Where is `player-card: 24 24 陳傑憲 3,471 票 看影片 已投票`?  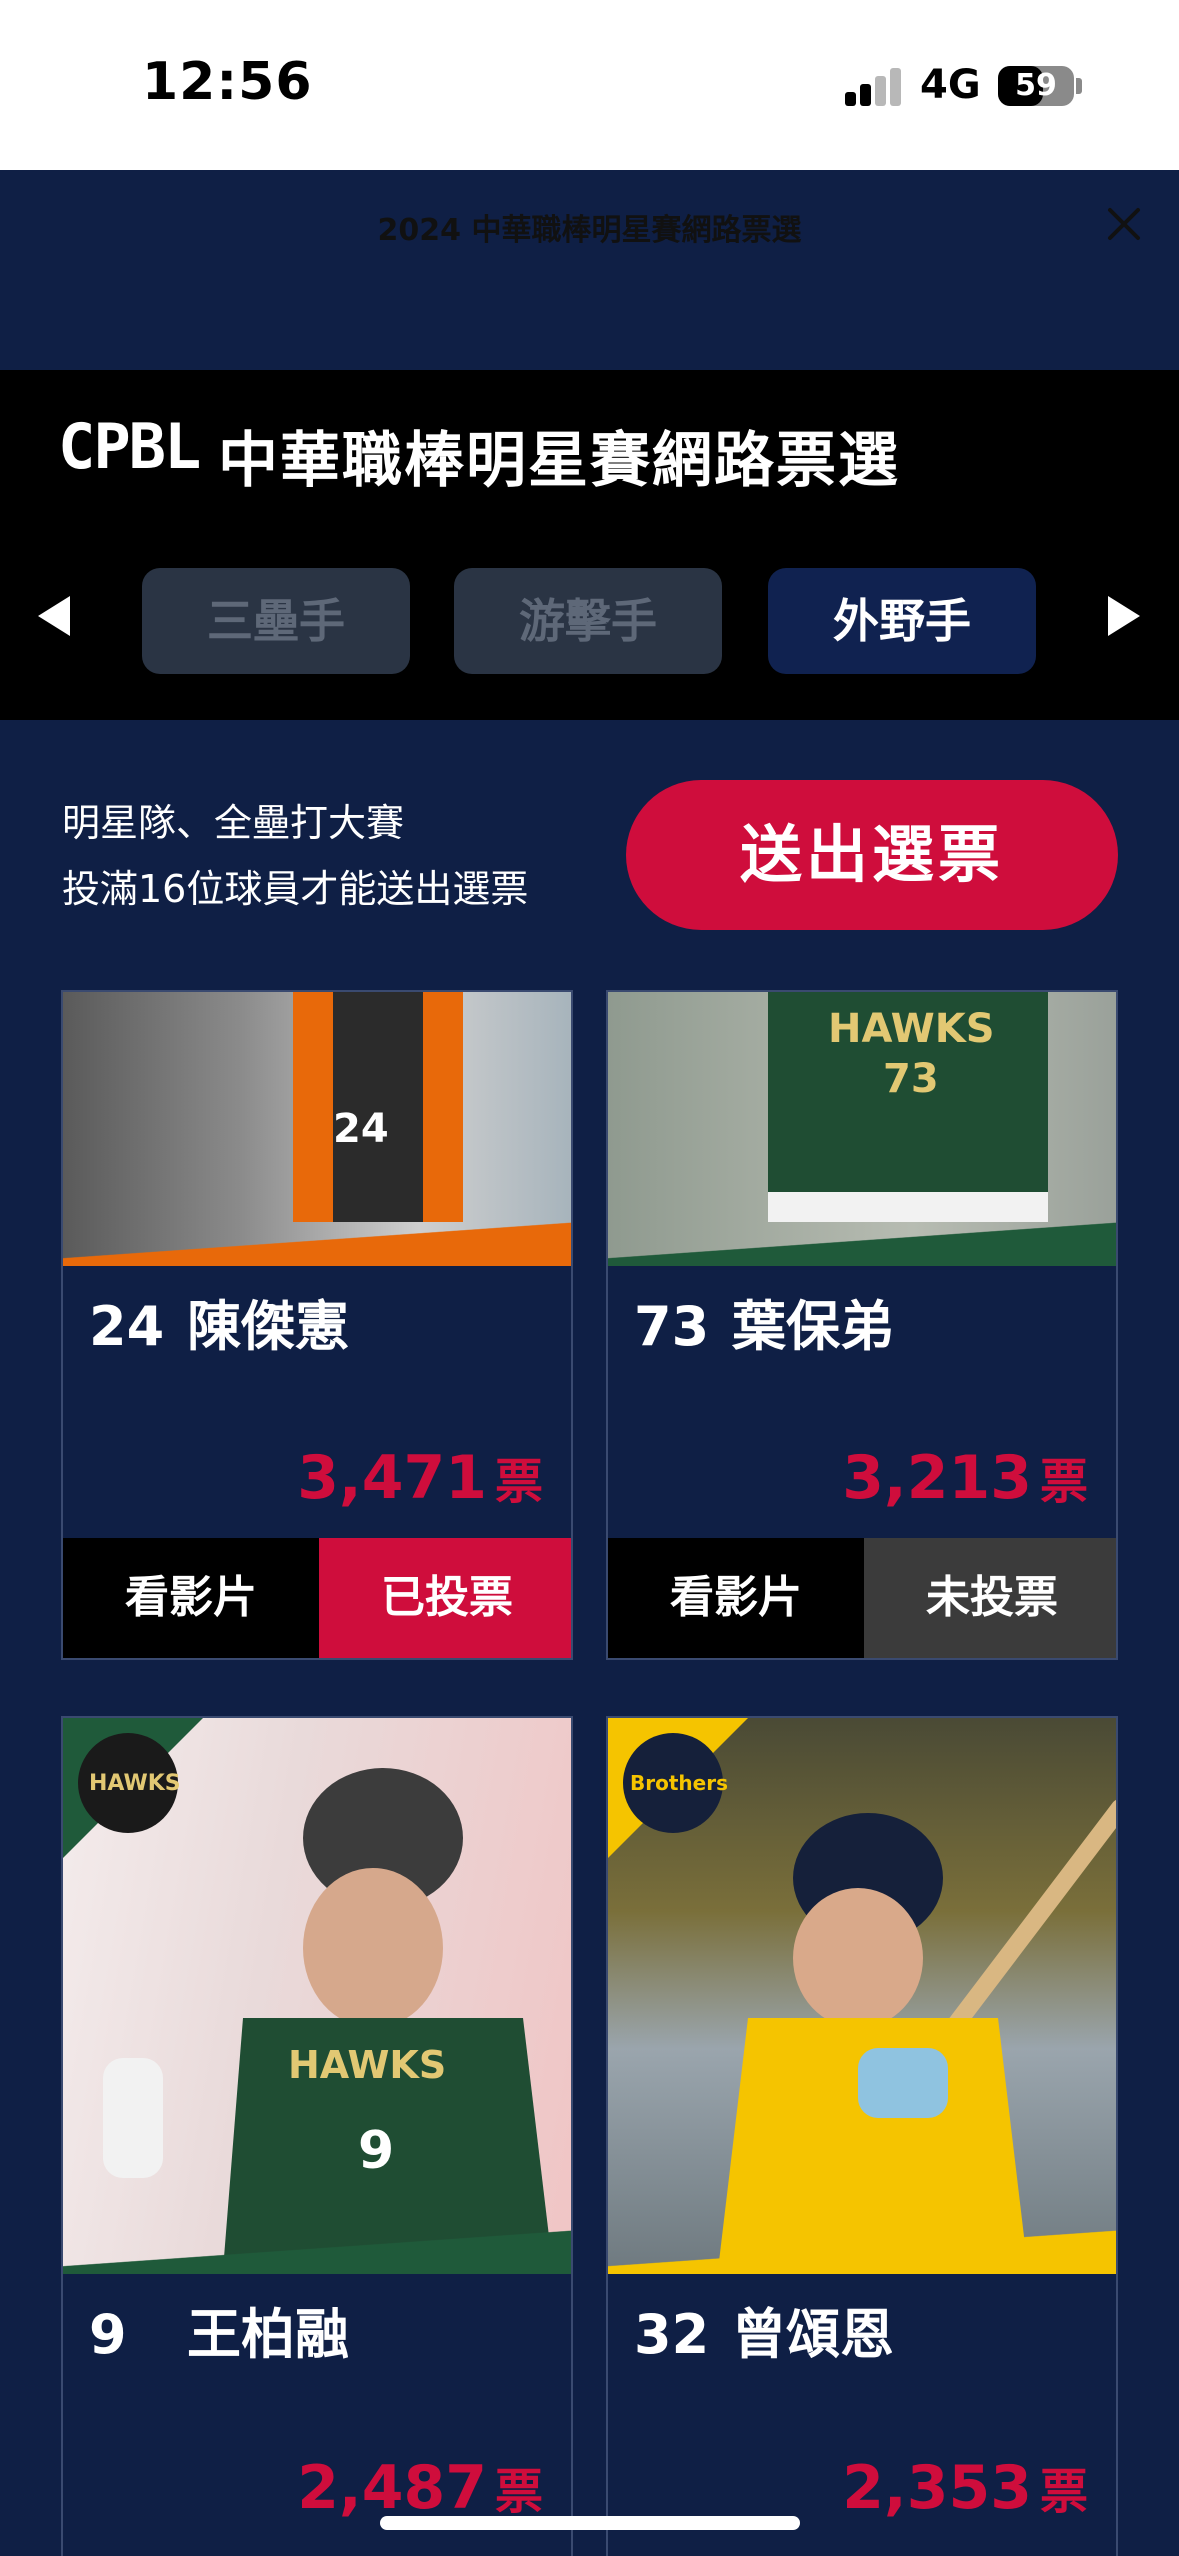
player-card: 24 24 陳傑憲 3,471 票 看影片 已投票 is located at coordinates (317, 1325).